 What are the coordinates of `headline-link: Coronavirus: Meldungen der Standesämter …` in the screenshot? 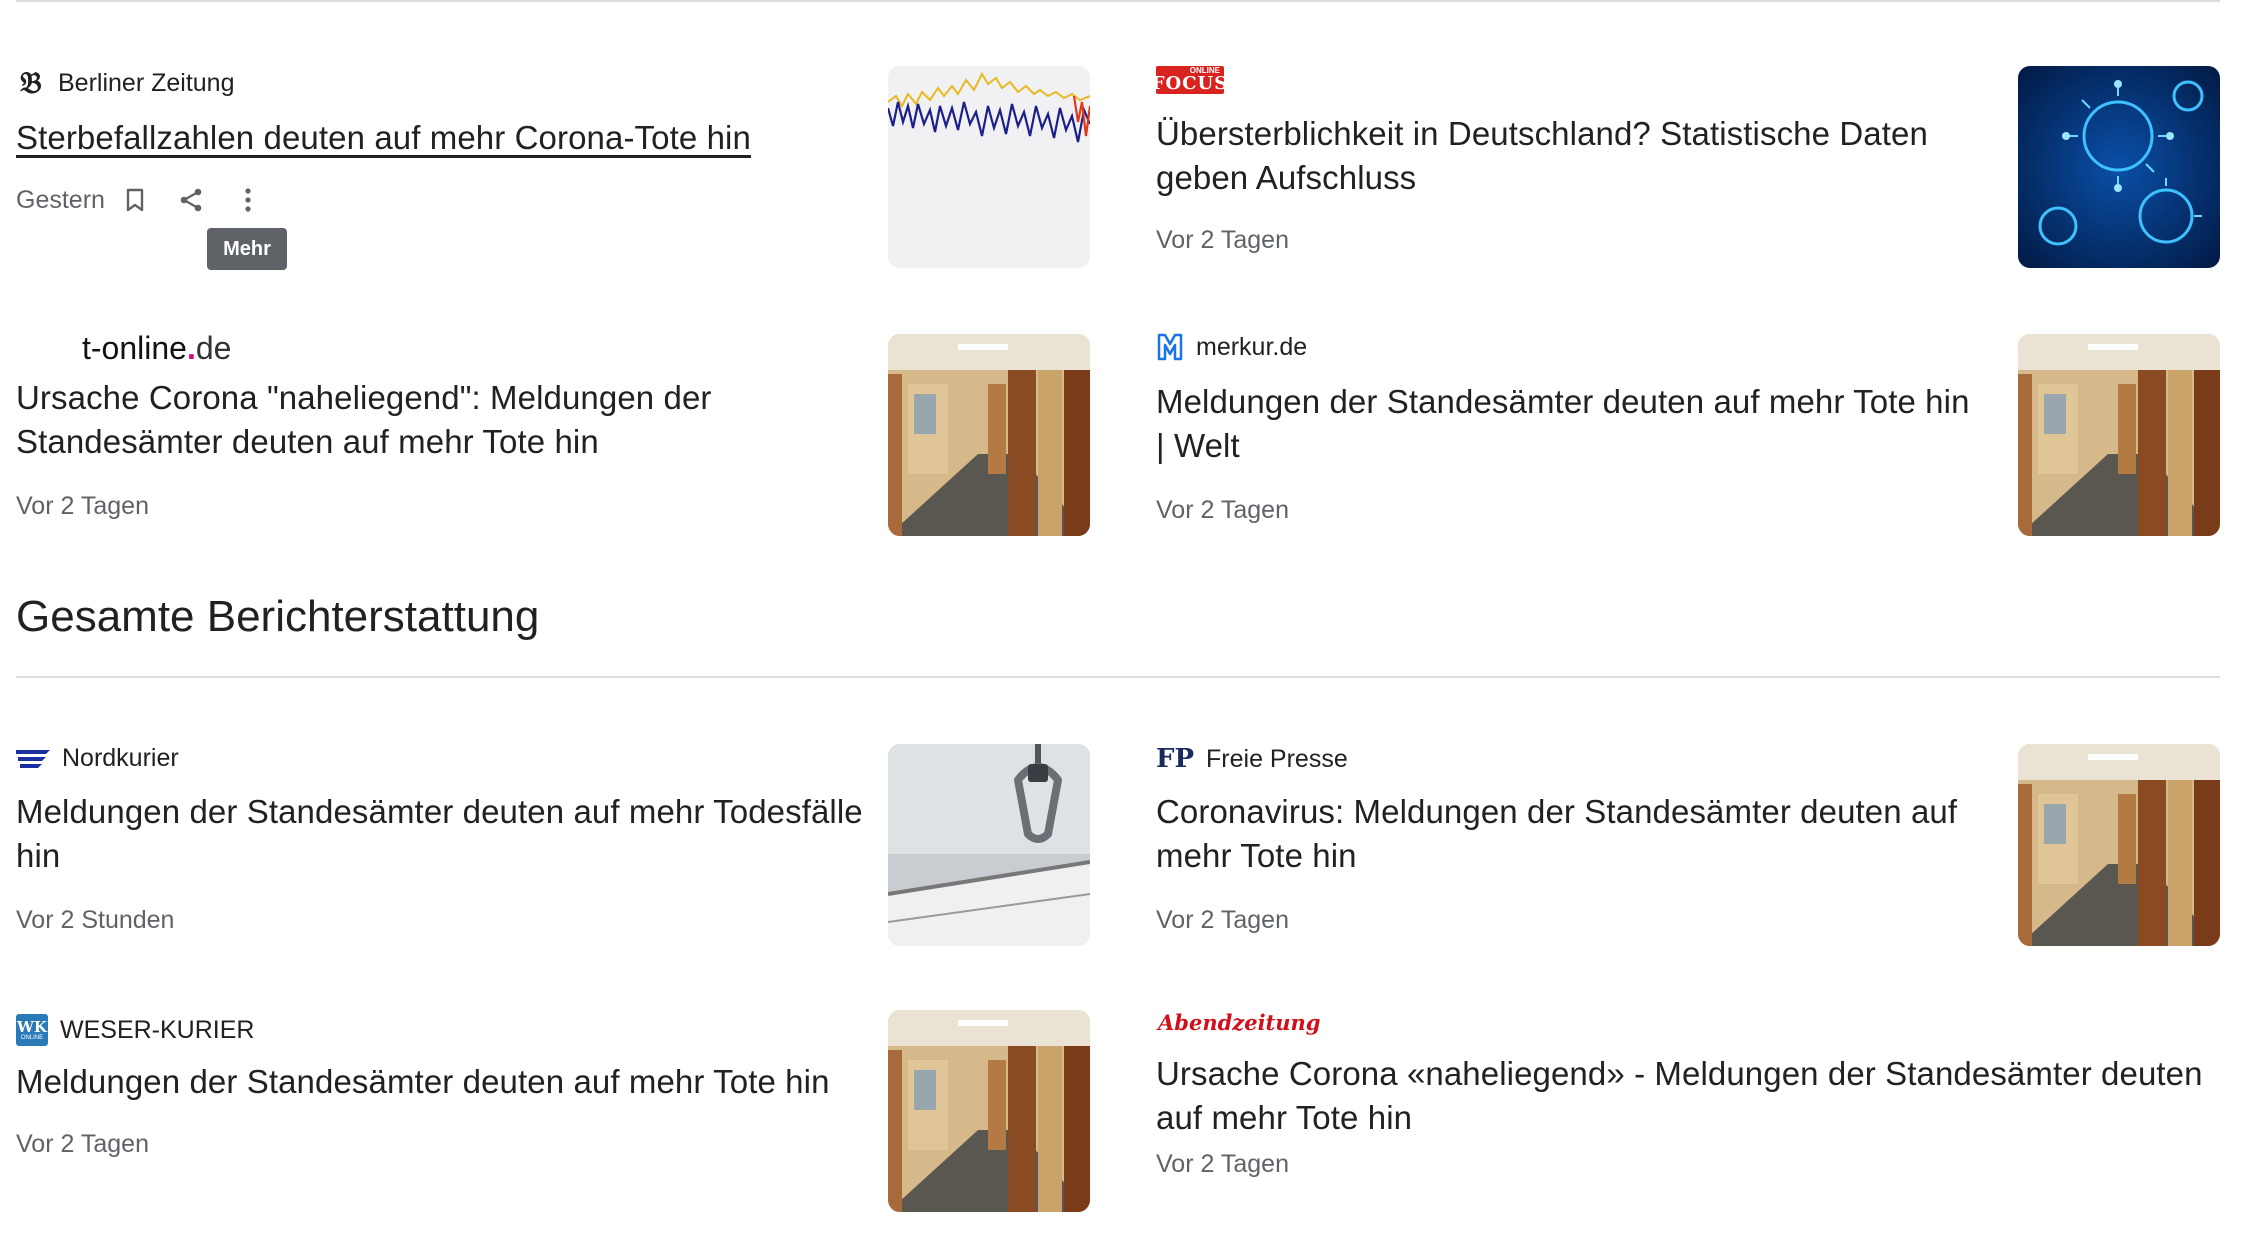 It's located at (1571, 834).